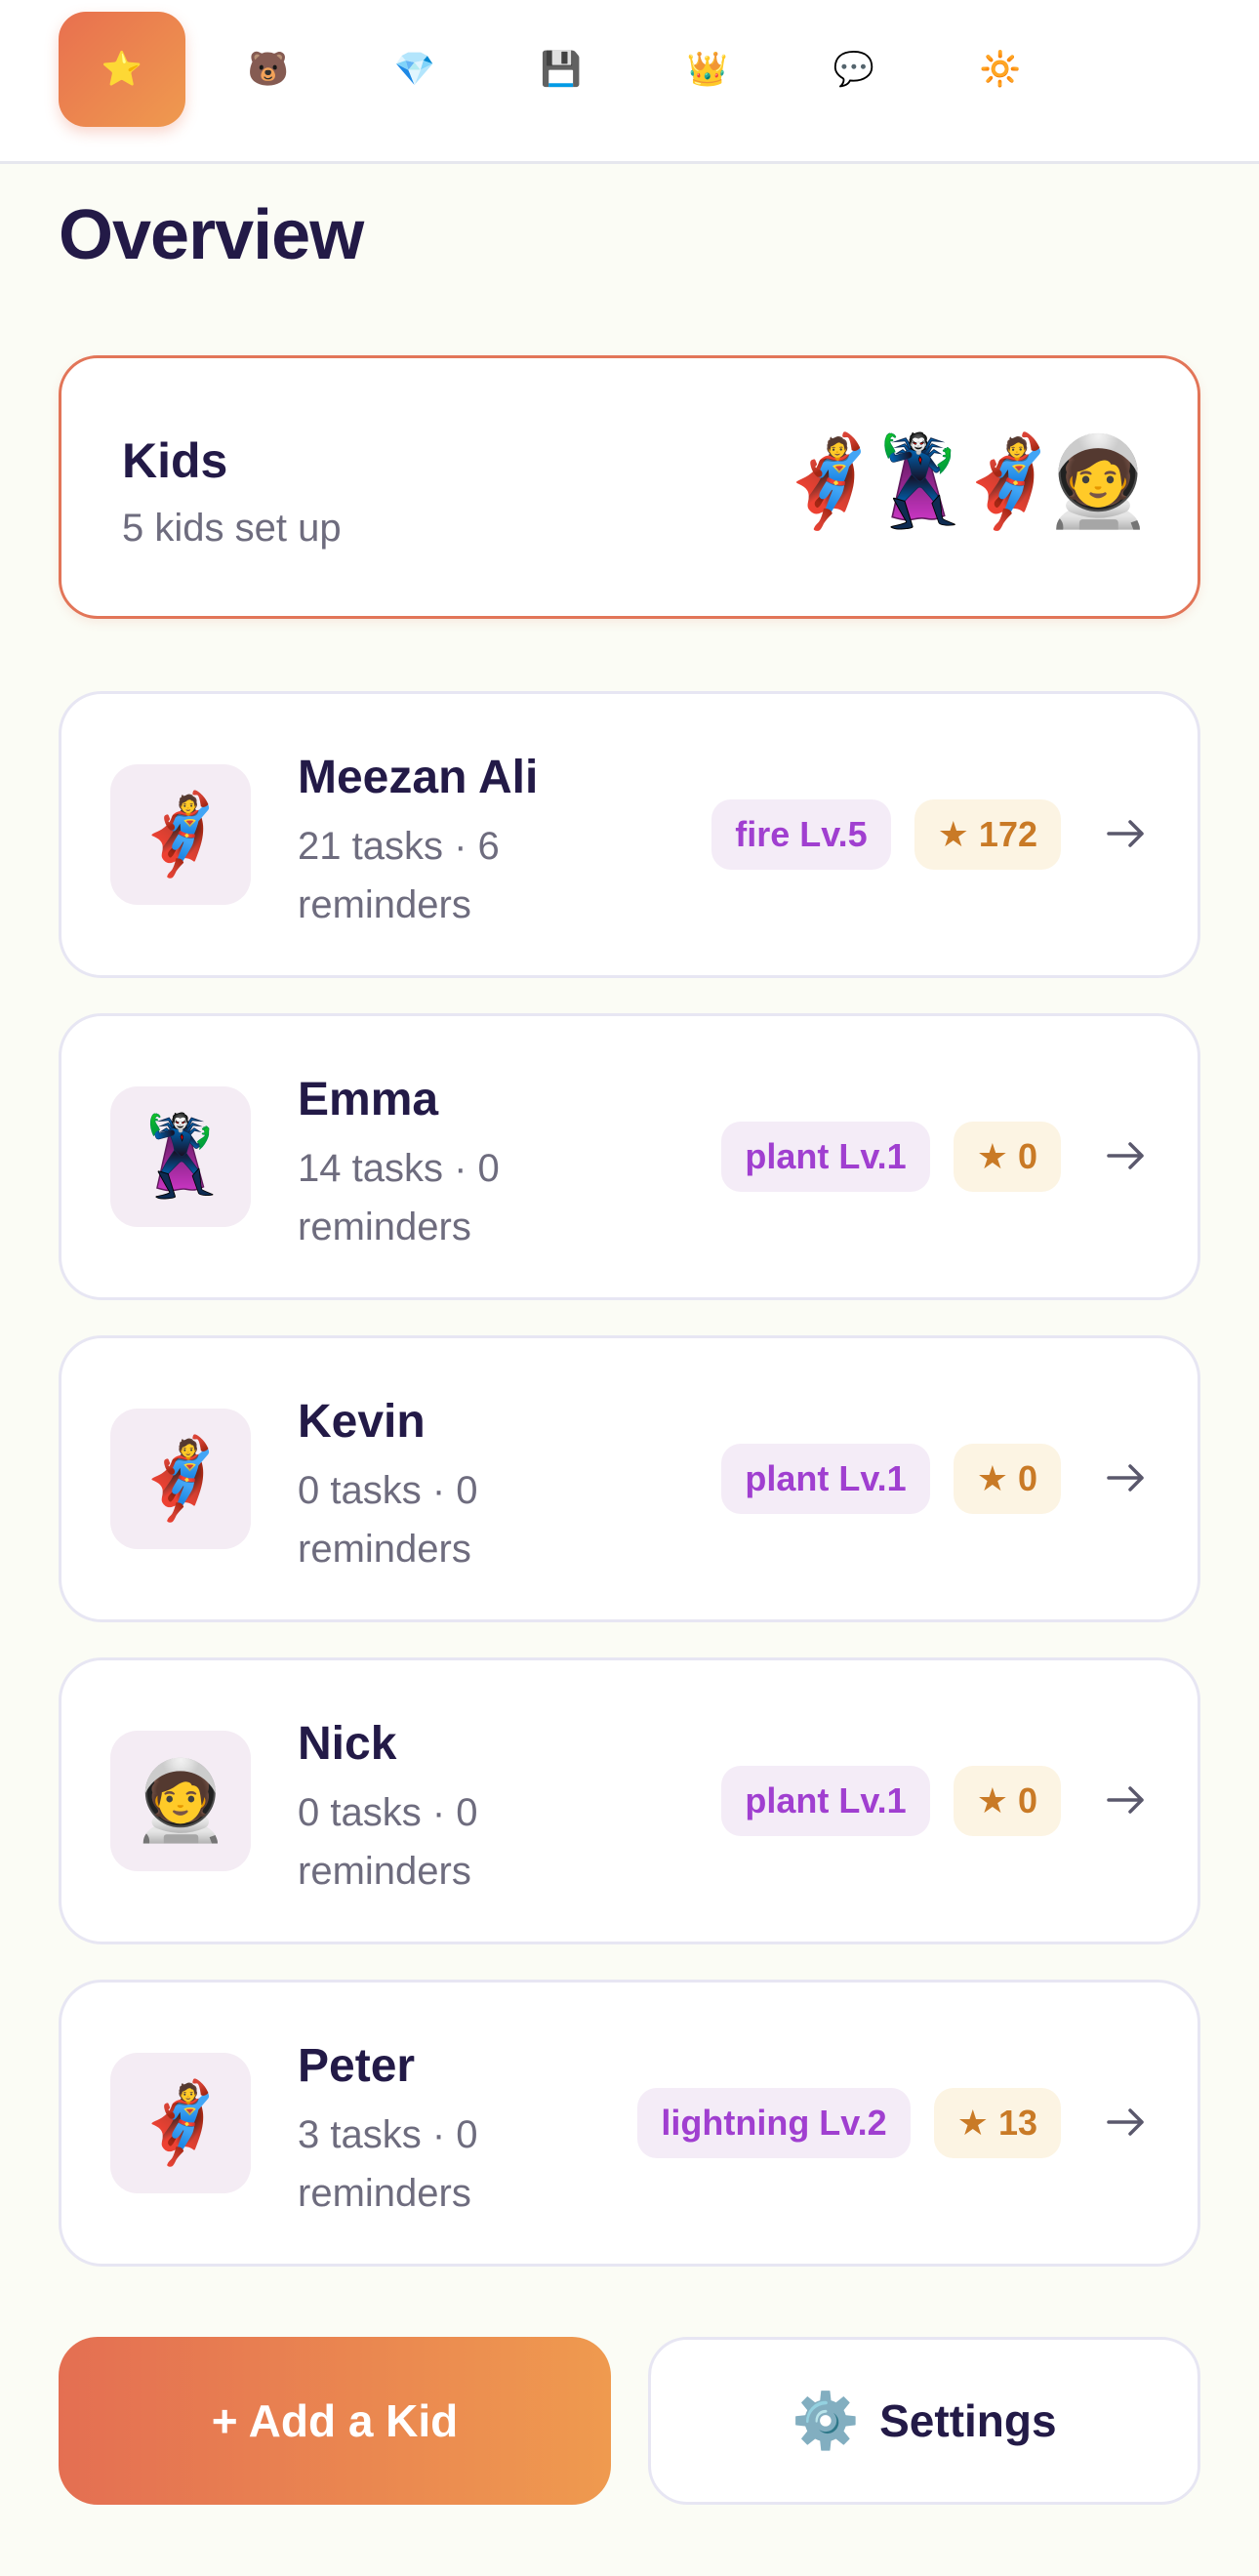 The height and width of the screenshot is (2576, 1259). I want to click on settings-button: ⚙️ Settings, so click(924, 2421).